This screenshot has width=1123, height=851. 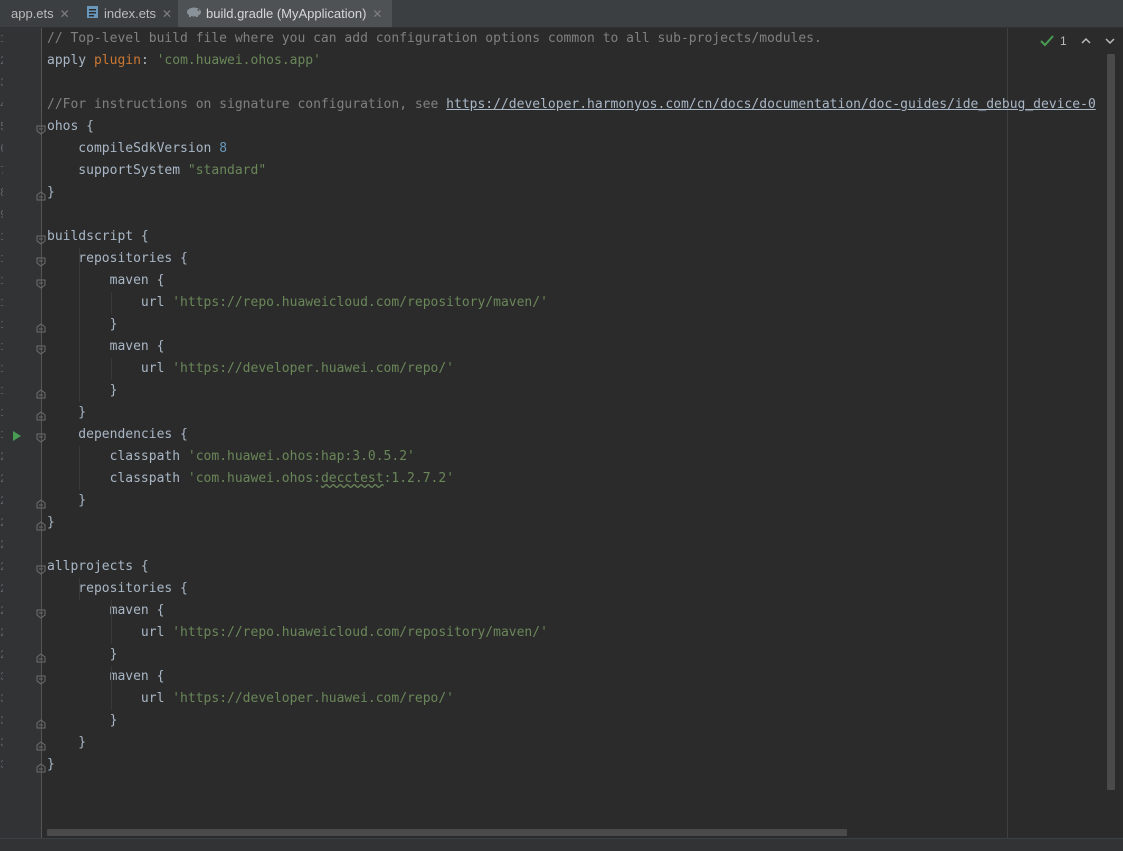 I want to click on line-number: 15, so click(x=1, y=347).